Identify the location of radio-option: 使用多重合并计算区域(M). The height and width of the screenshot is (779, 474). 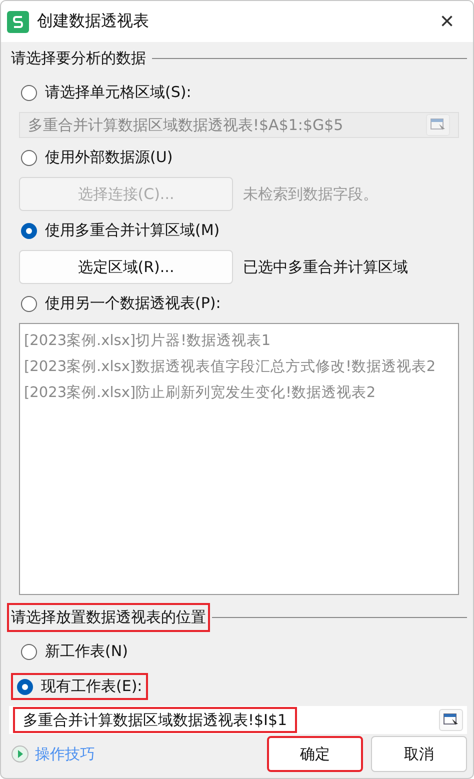
(120, 230).